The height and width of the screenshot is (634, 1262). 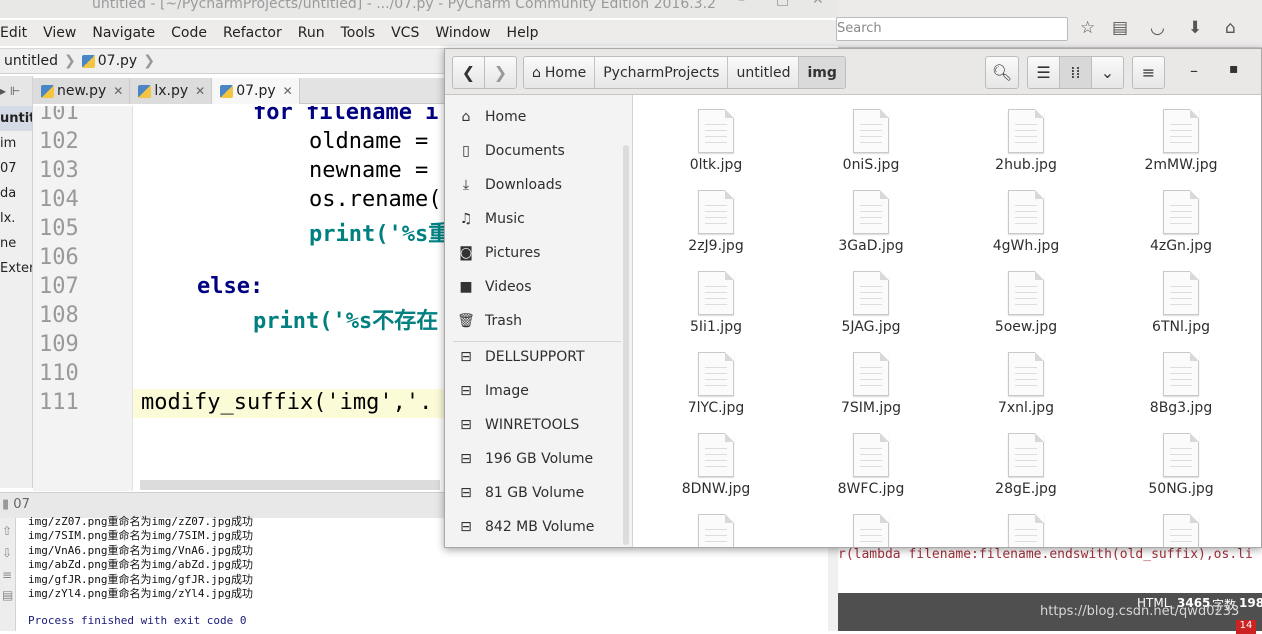 What do you see at coordinates (16, 243) in the screenshot?
I see `project-tree-item: ne` at bounding box center [16, 243].